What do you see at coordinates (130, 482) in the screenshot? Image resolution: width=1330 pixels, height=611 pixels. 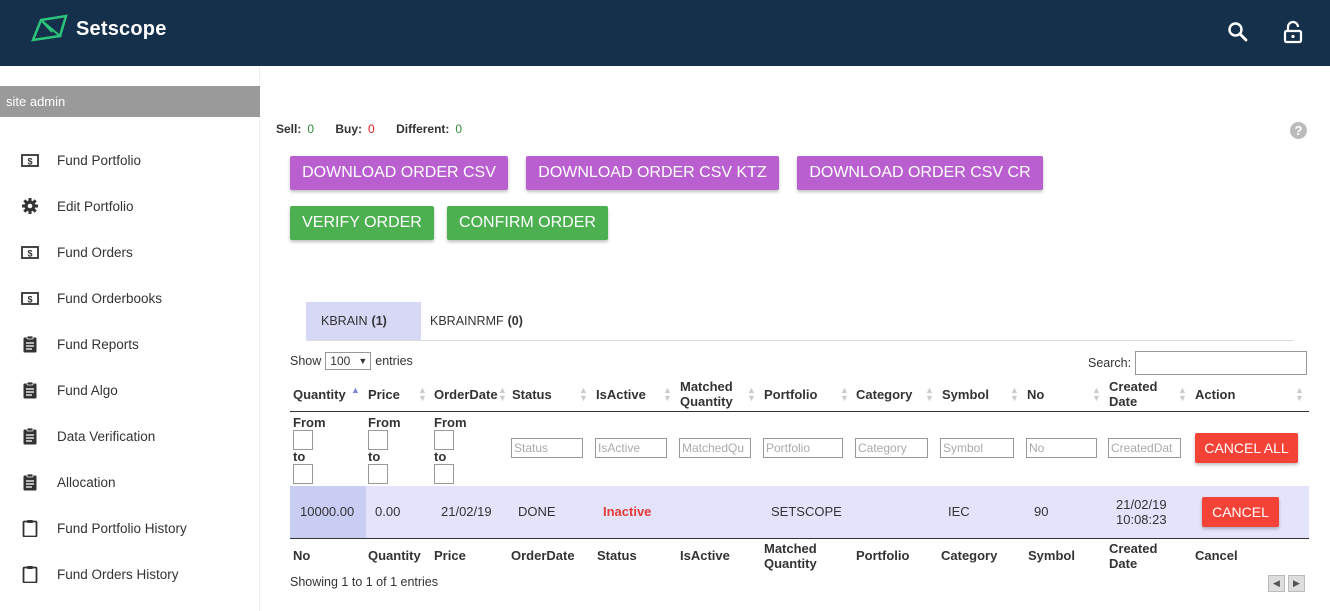 I see `sidebar-item-allocation: Allocation` at bounding box center [130, 482].